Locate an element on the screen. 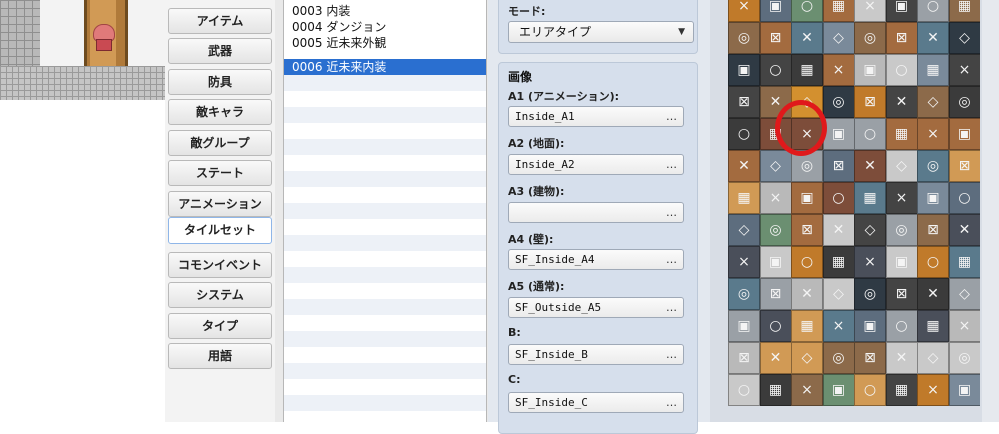  tile-palette-scrollbar is located at coordinates (990, 211).